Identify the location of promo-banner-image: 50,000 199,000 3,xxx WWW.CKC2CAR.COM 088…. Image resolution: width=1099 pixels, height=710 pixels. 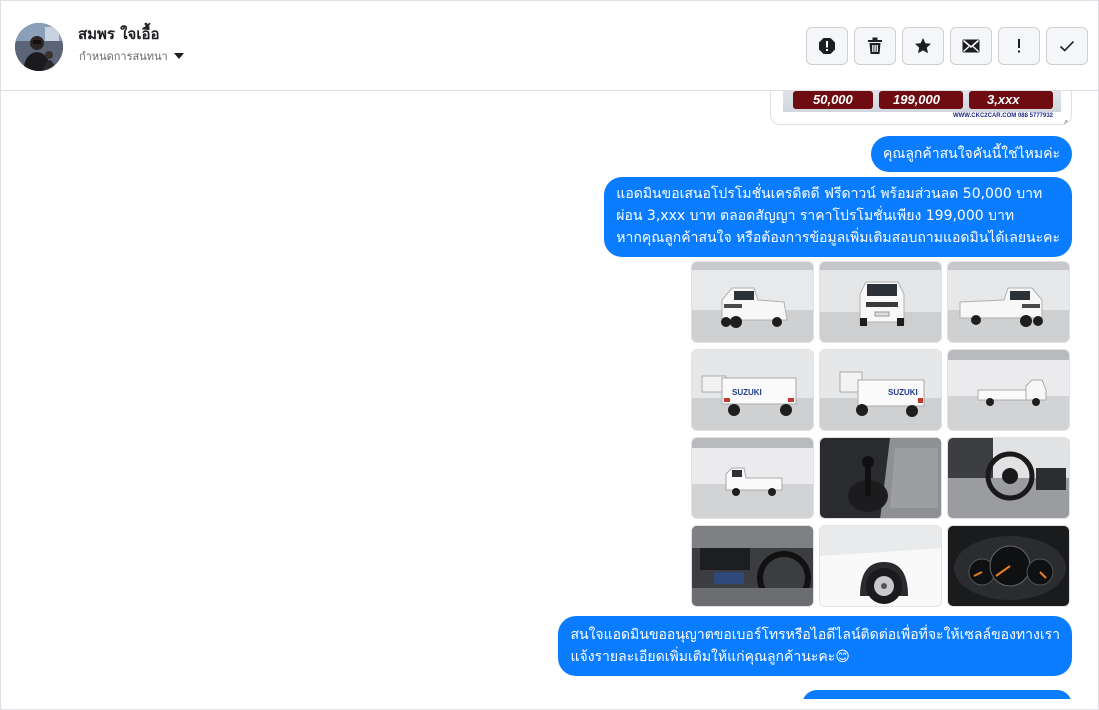
(921, 108).